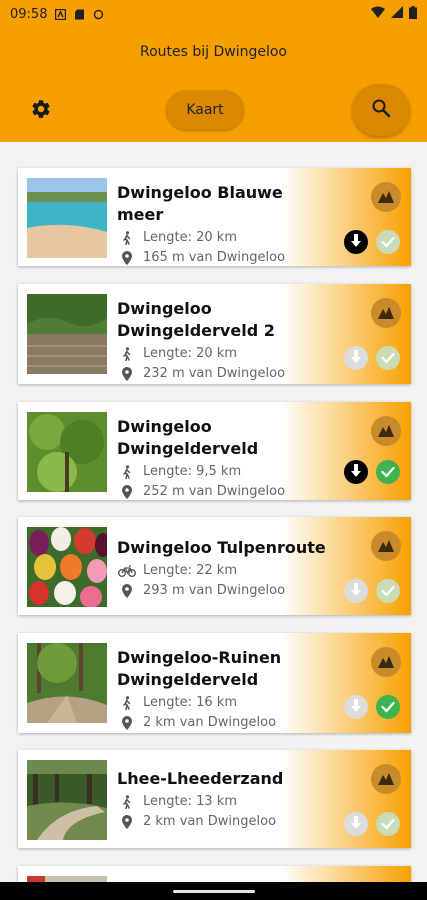  Describe the element at coordinates (190, 801) in the screenshot. I see `route-length: Lengte: 13 km` at that location.